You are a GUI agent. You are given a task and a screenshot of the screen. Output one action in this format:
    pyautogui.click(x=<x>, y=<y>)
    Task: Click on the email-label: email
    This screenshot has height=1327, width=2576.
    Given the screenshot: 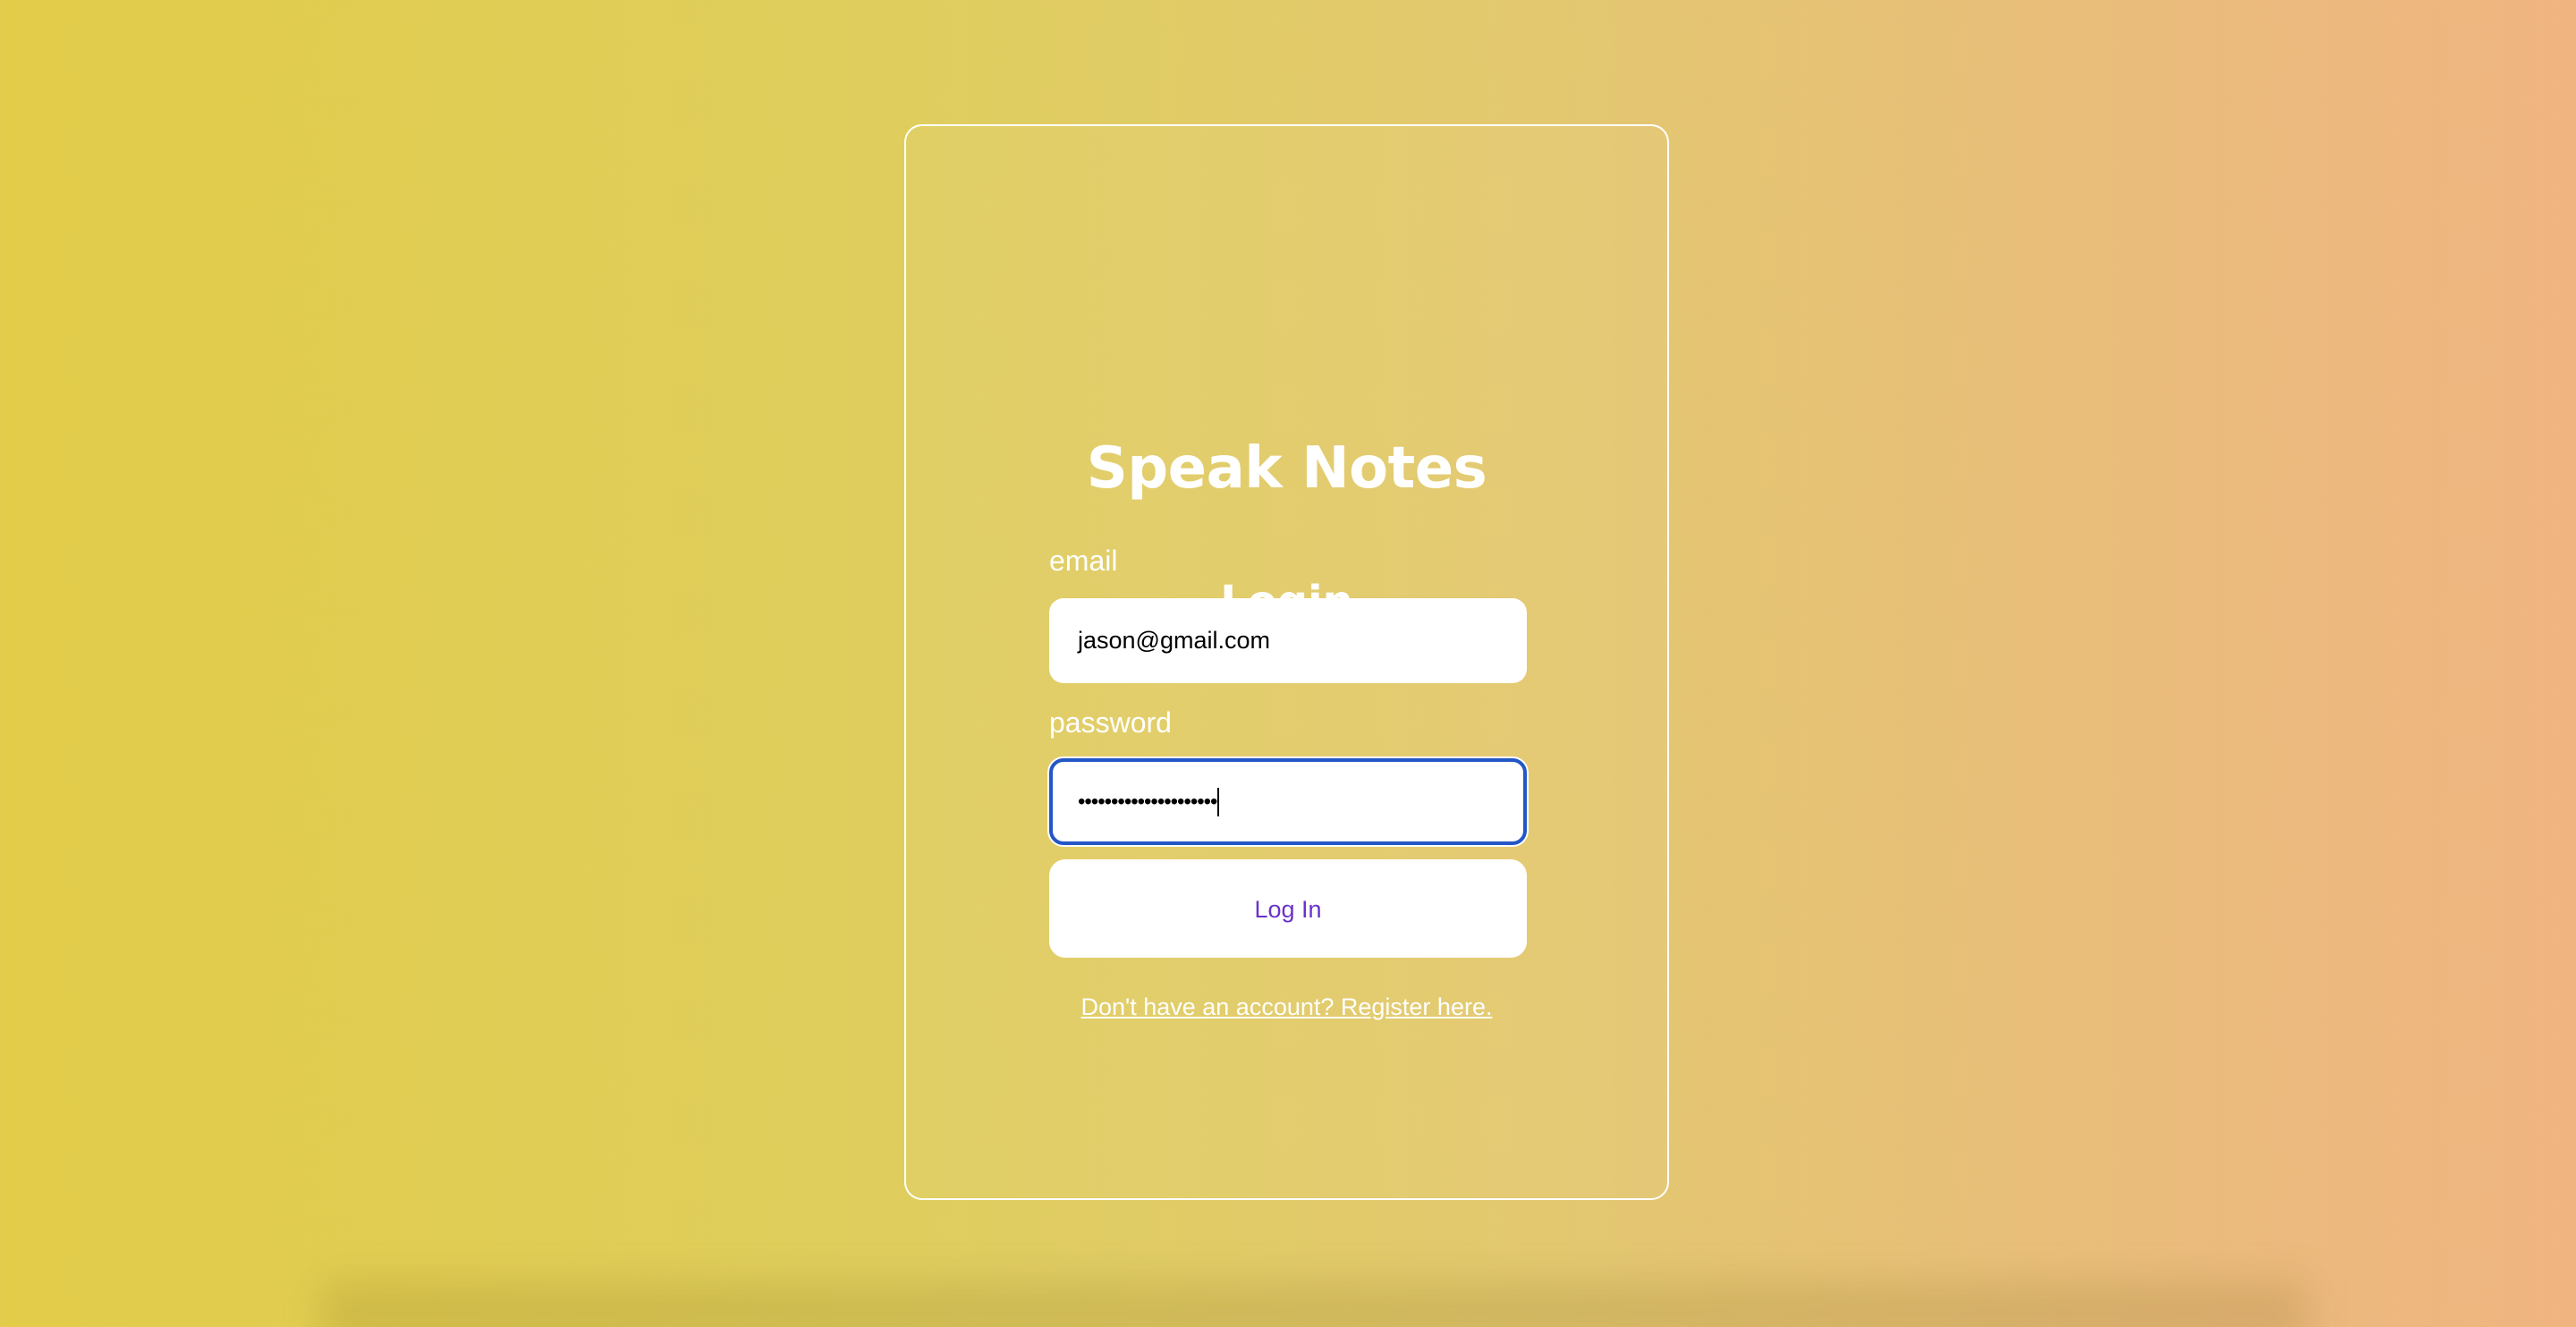 What is the action you would take?
    pyautogui.click(x=1083, y=561)
    